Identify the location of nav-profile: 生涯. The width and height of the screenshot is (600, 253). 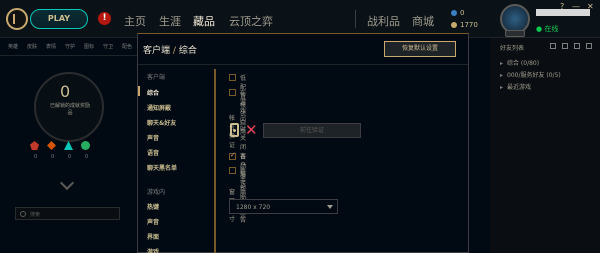
(170, 21).